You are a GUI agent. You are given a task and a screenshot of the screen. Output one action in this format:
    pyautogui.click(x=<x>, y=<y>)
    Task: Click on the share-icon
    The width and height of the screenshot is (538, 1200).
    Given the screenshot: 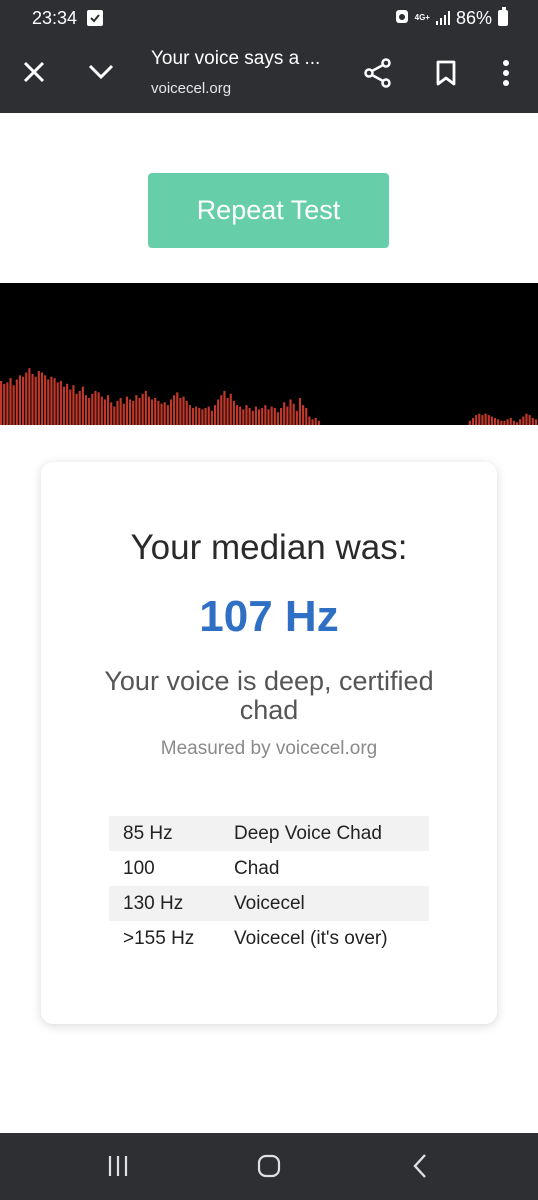 What is the action you would take?
    pyautogui.click(x=378, y=73)
    